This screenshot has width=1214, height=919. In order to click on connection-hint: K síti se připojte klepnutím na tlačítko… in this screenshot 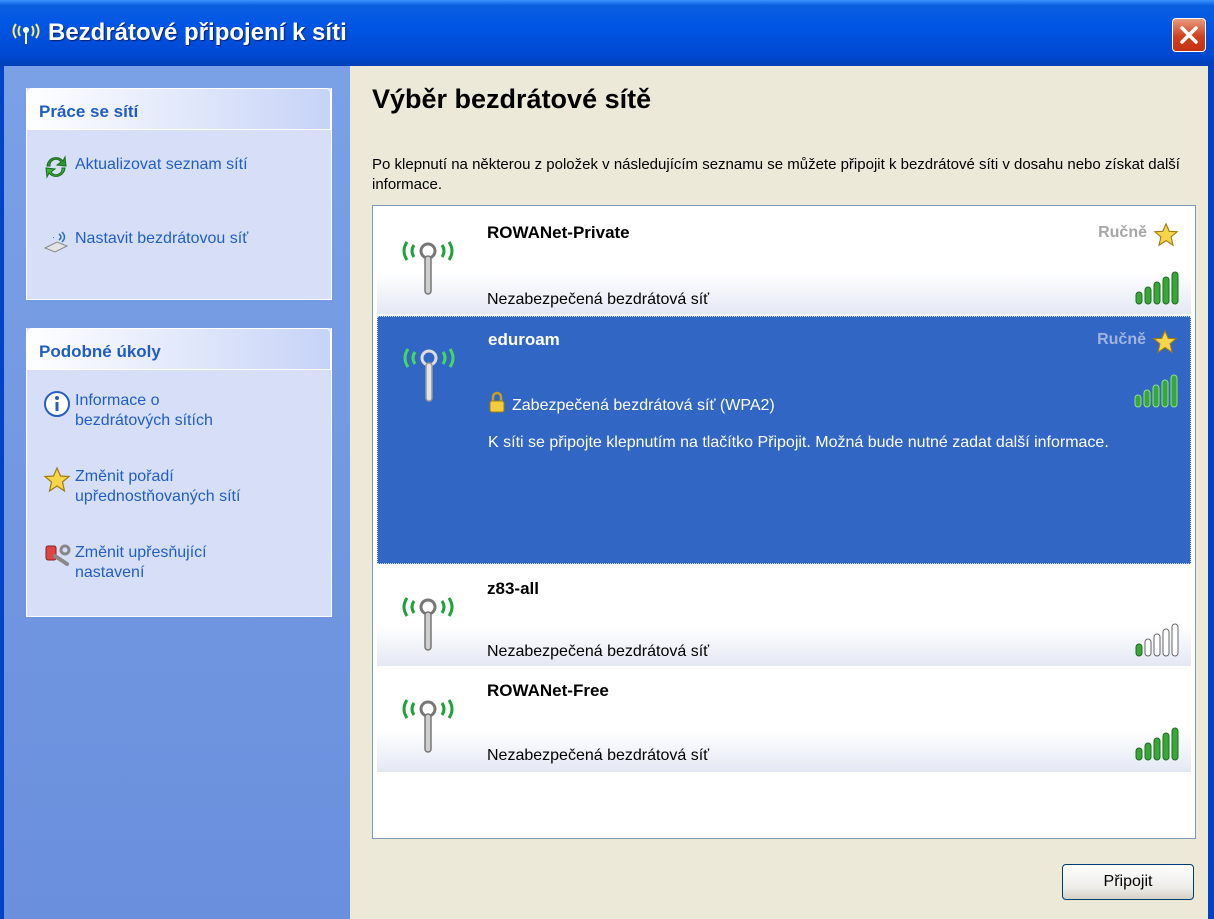, I will do `click(798, 442)`.